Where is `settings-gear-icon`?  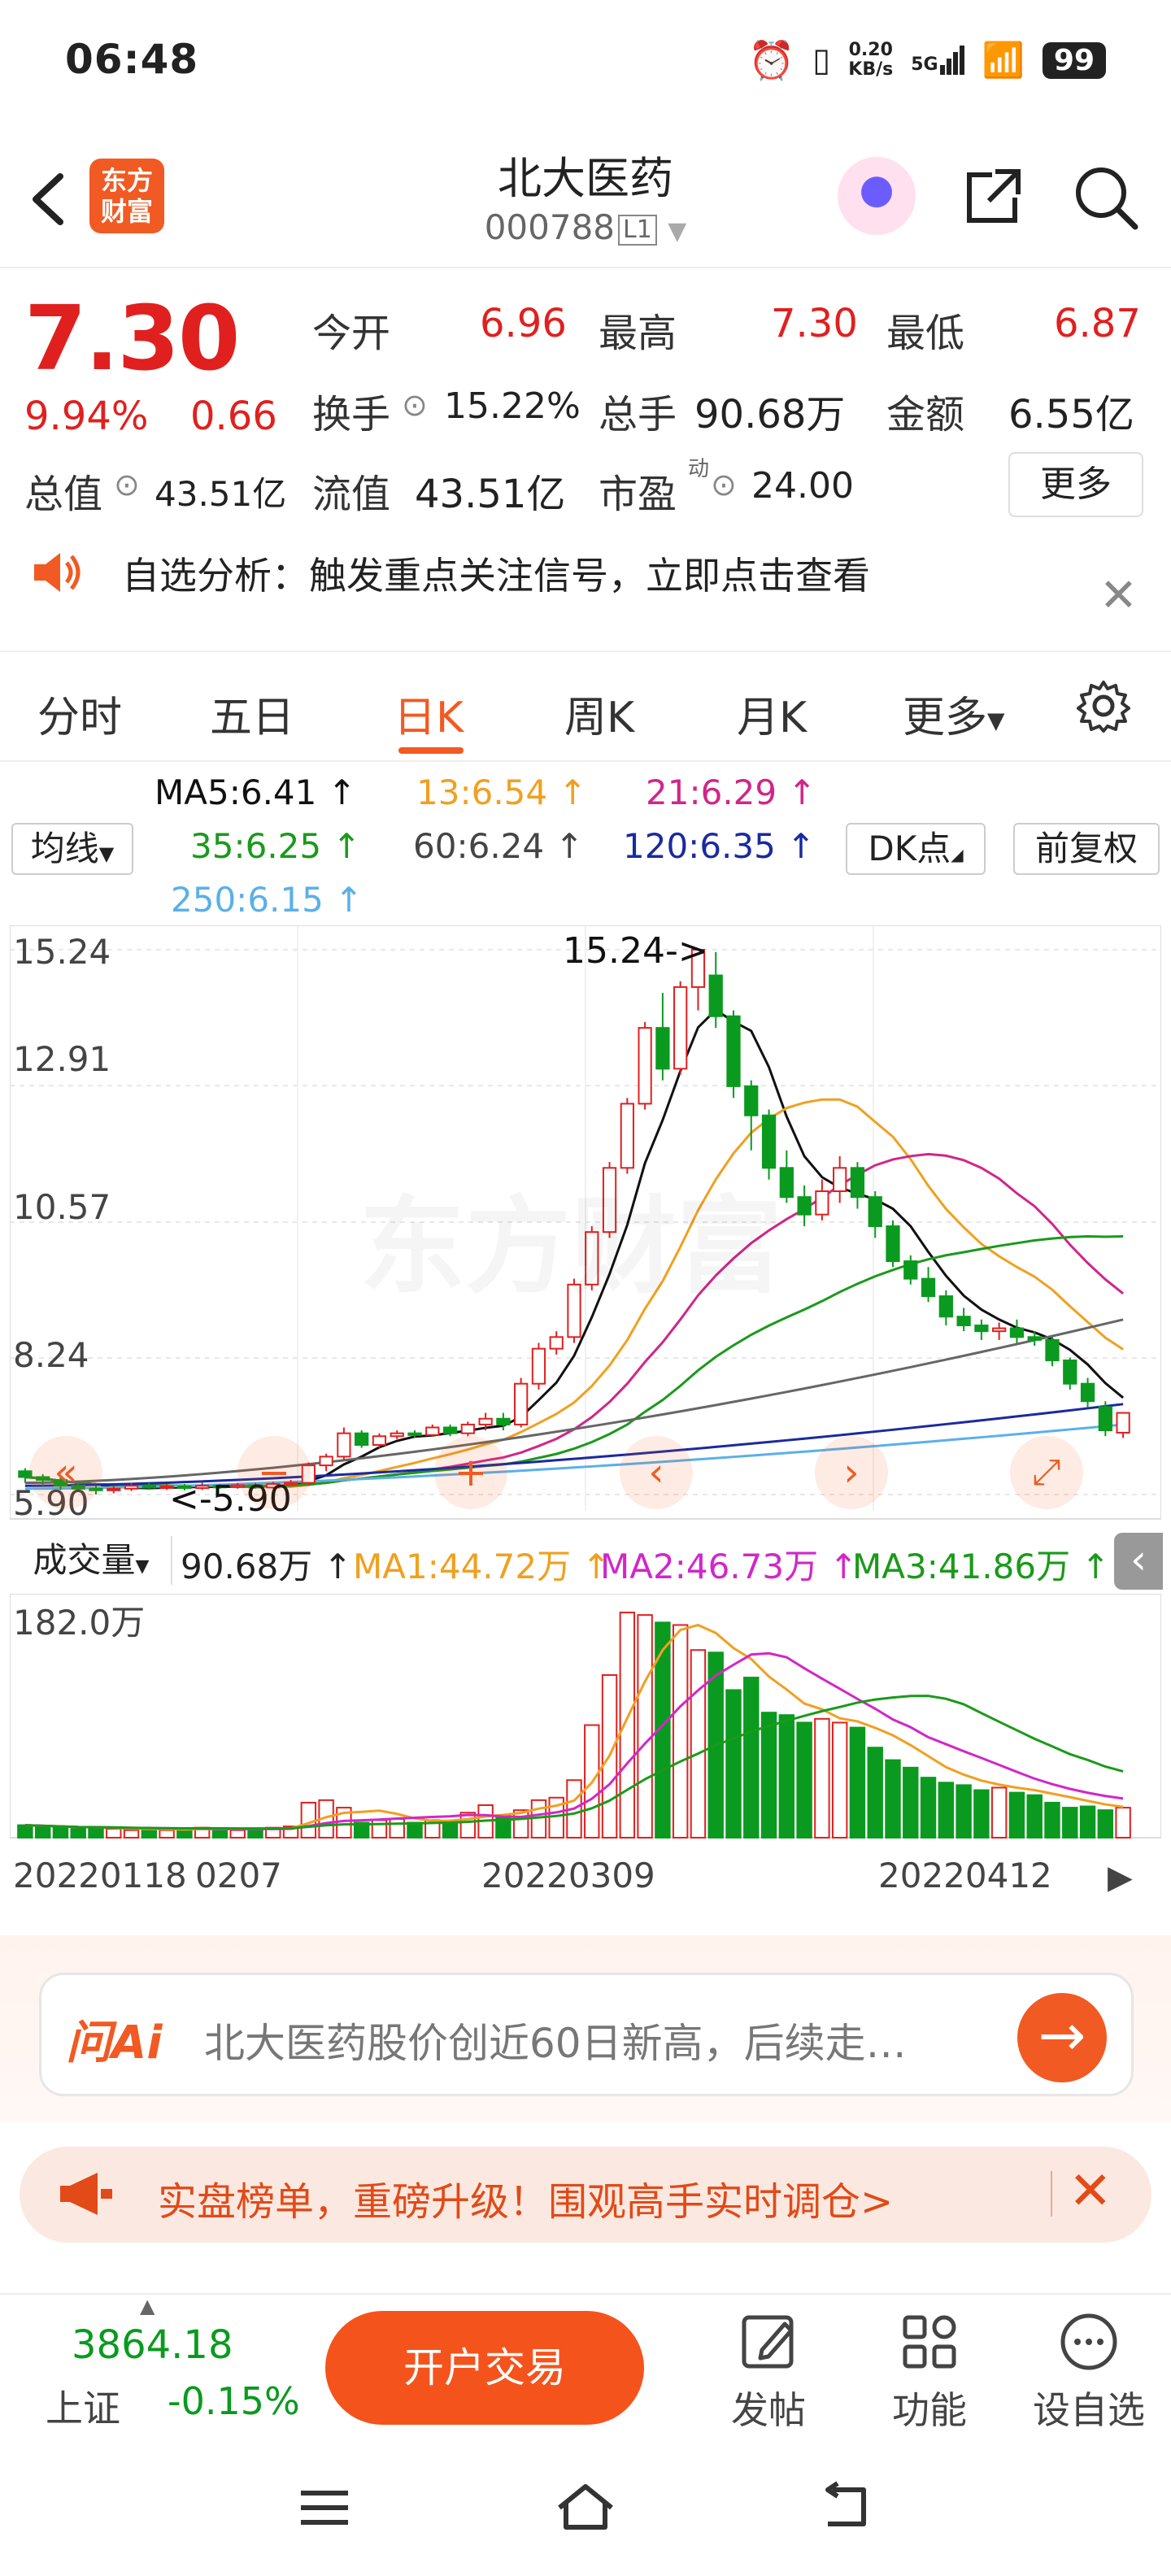 settings-gear-icon is located at coordinates (1103, 708).